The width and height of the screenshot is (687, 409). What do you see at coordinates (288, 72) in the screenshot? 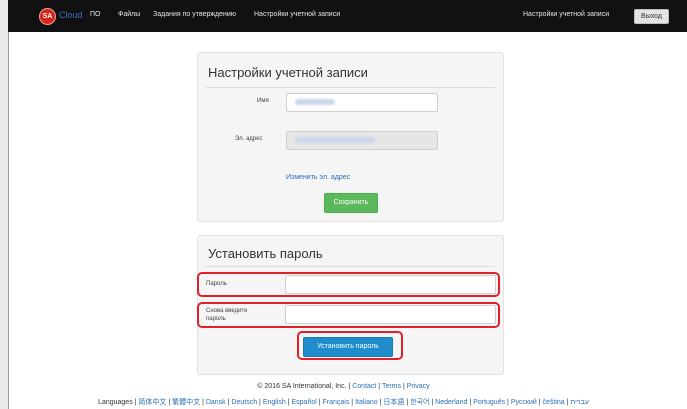
I see `account-settings-title: Настройки учетной записи` at bounding box center [288, 72].